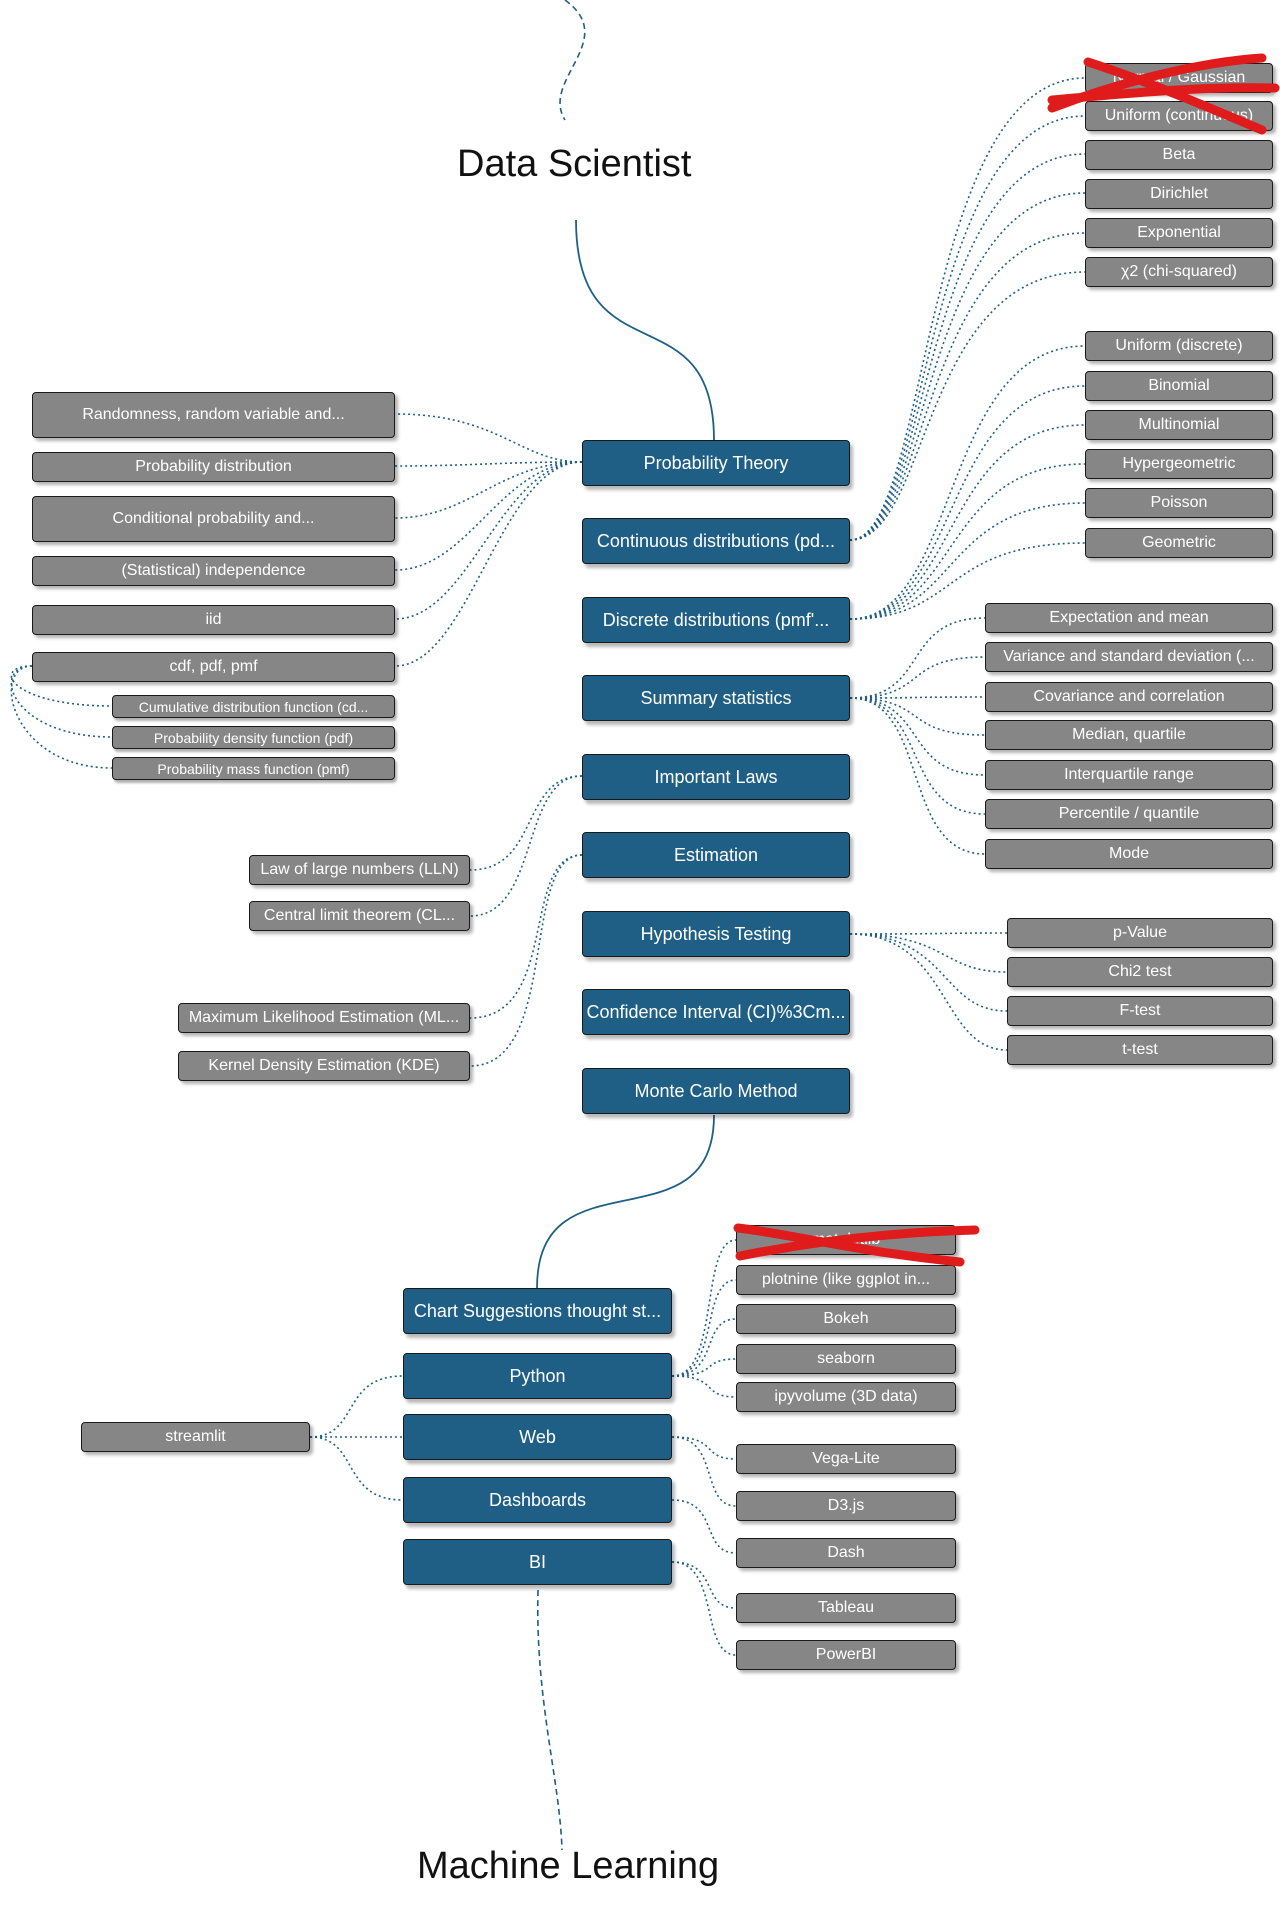 The height and width of the screenshot is (1920, 1280). I want to click on bi-item-powerbi: PowerBI, so click(846, 1655).